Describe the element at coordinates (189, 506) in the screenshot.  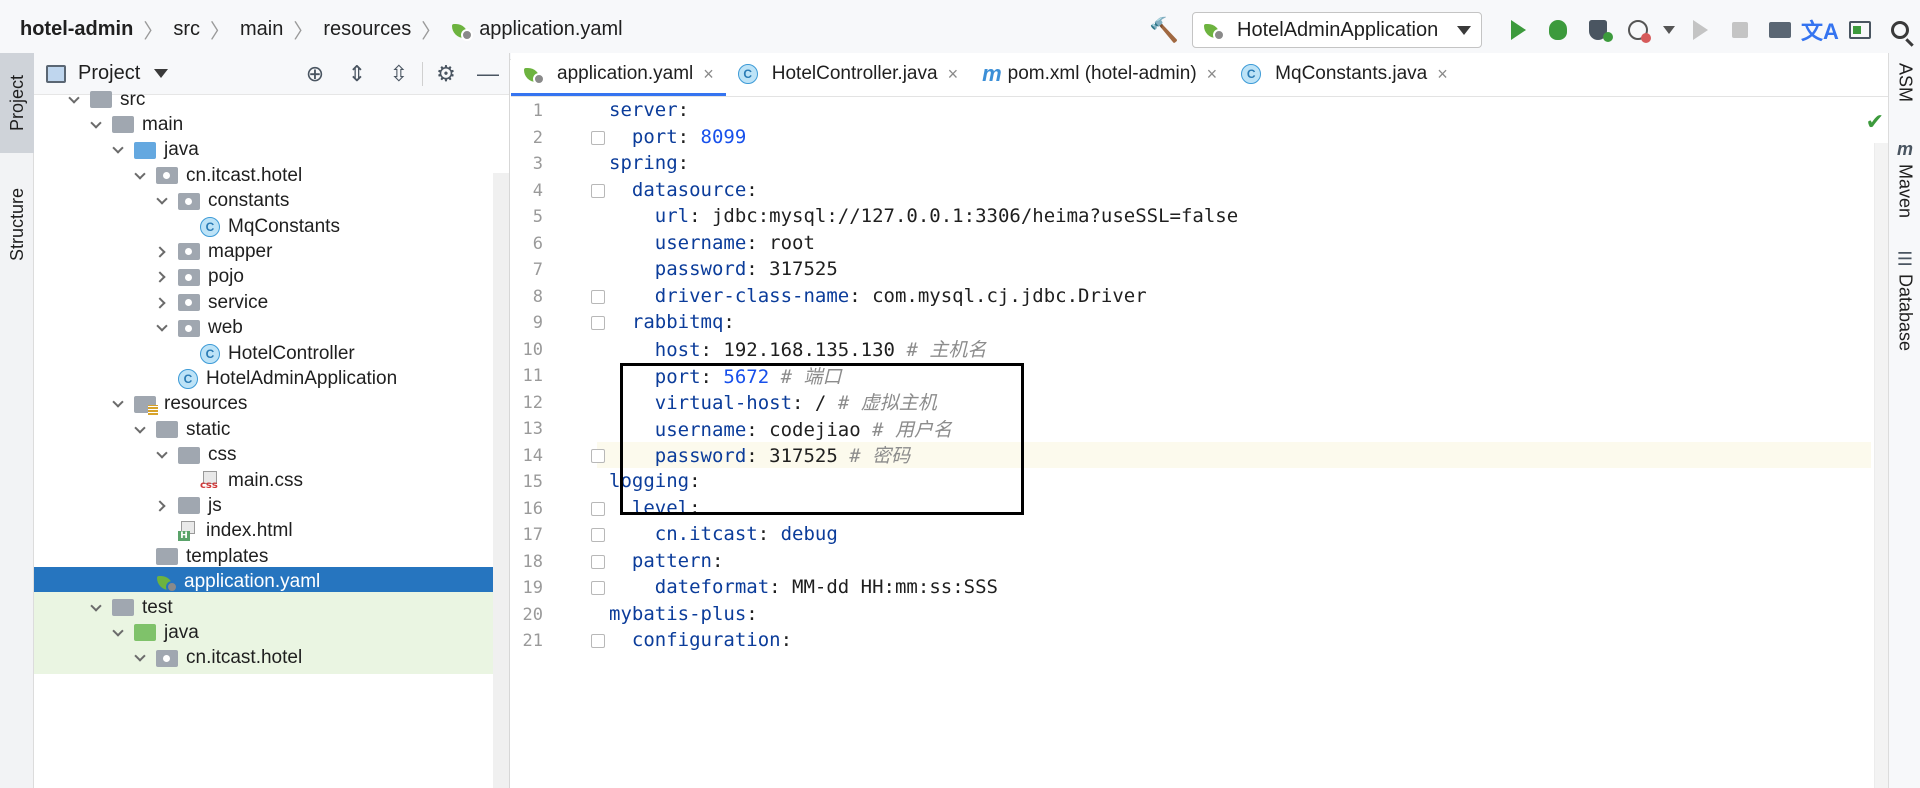
I see `folder-icon` at that location.